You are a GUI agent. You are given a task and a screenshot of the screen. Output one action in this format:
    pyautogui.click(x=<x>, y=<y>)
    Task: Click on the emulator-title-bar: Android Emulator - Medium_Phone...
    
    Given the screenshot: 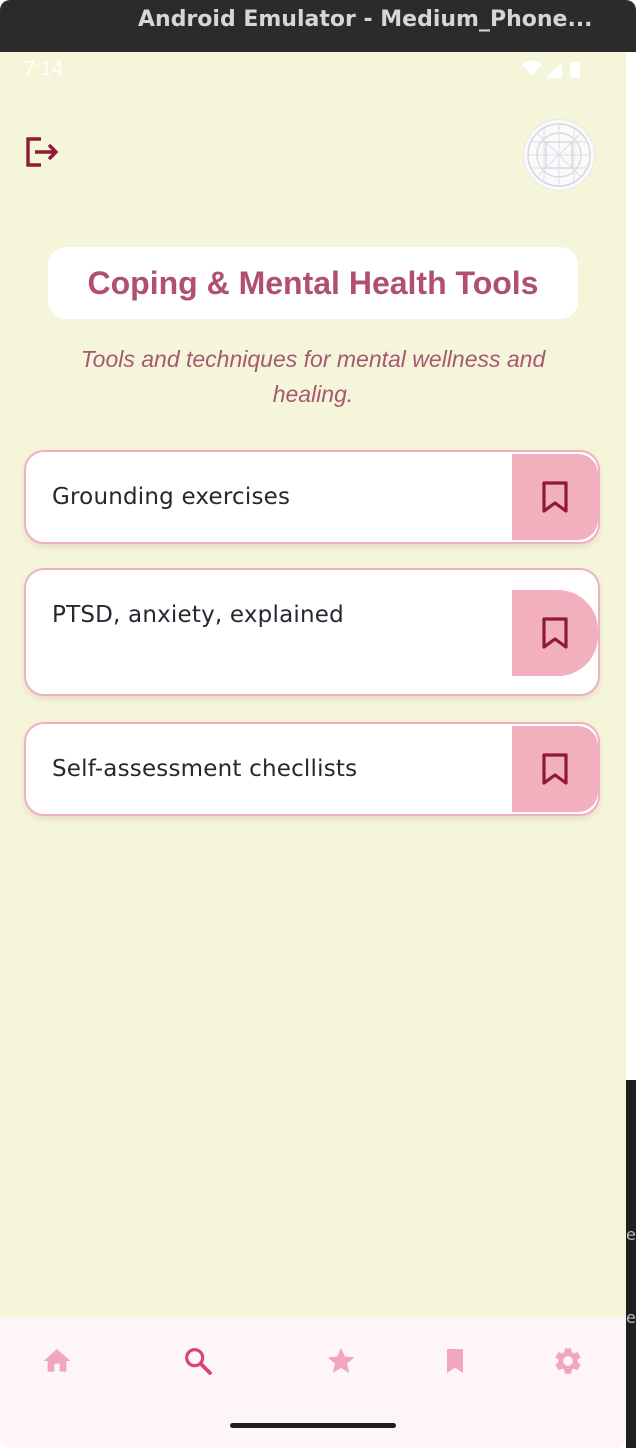 What is the action you would take?
    pyautogui.click(x=318, y=26)
    